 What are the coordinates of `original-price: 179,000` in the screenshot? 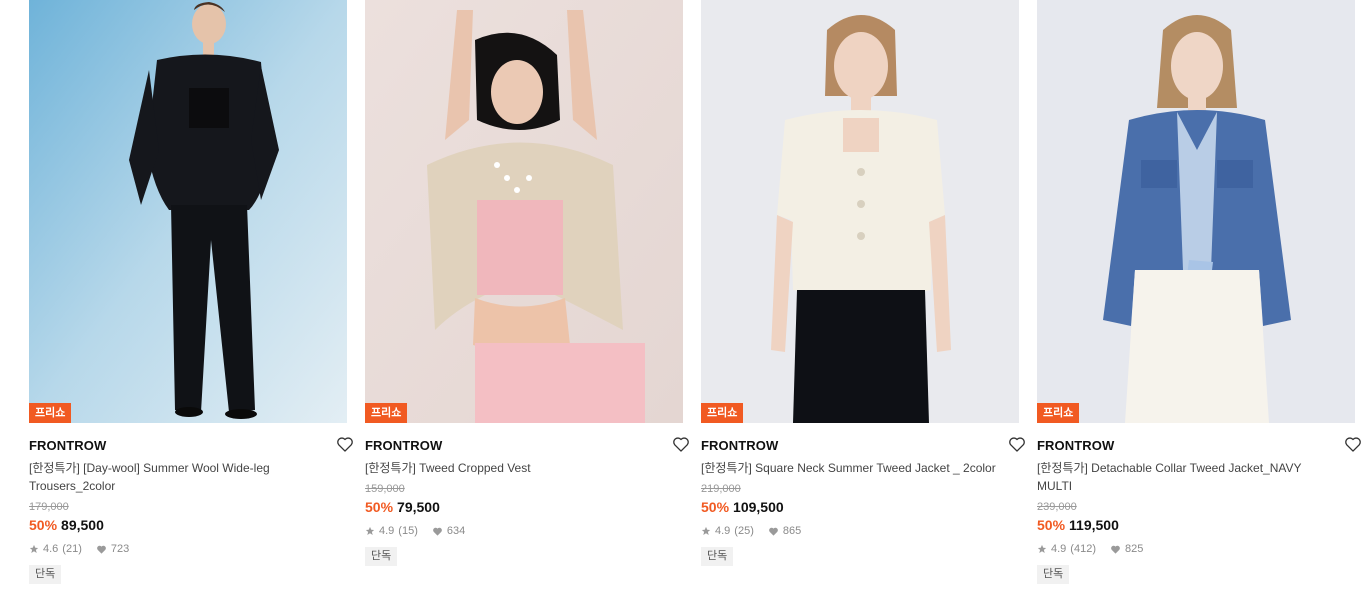 It's located at (49, 507).